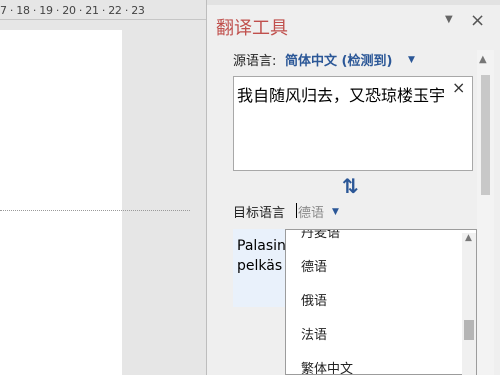 This screenshot has width=500, height=375. What do you see at coordinates (341, 95) in the screenshot?
I see `source-text-value: 我自随风归去，又恐琼楼玉宇` at bounding box center [341, 95].